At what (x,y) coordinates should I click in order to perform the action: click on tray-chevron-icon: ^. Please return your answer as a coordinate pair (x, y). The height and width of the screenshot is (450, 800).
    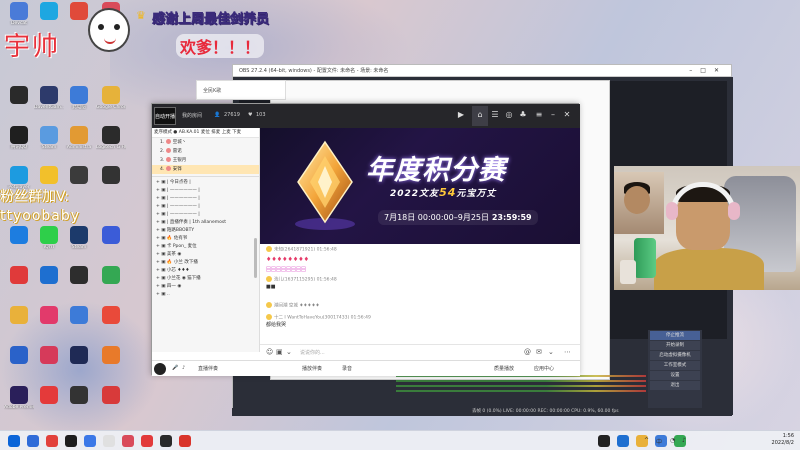
    Looking at the image, I should click on (646, 440).